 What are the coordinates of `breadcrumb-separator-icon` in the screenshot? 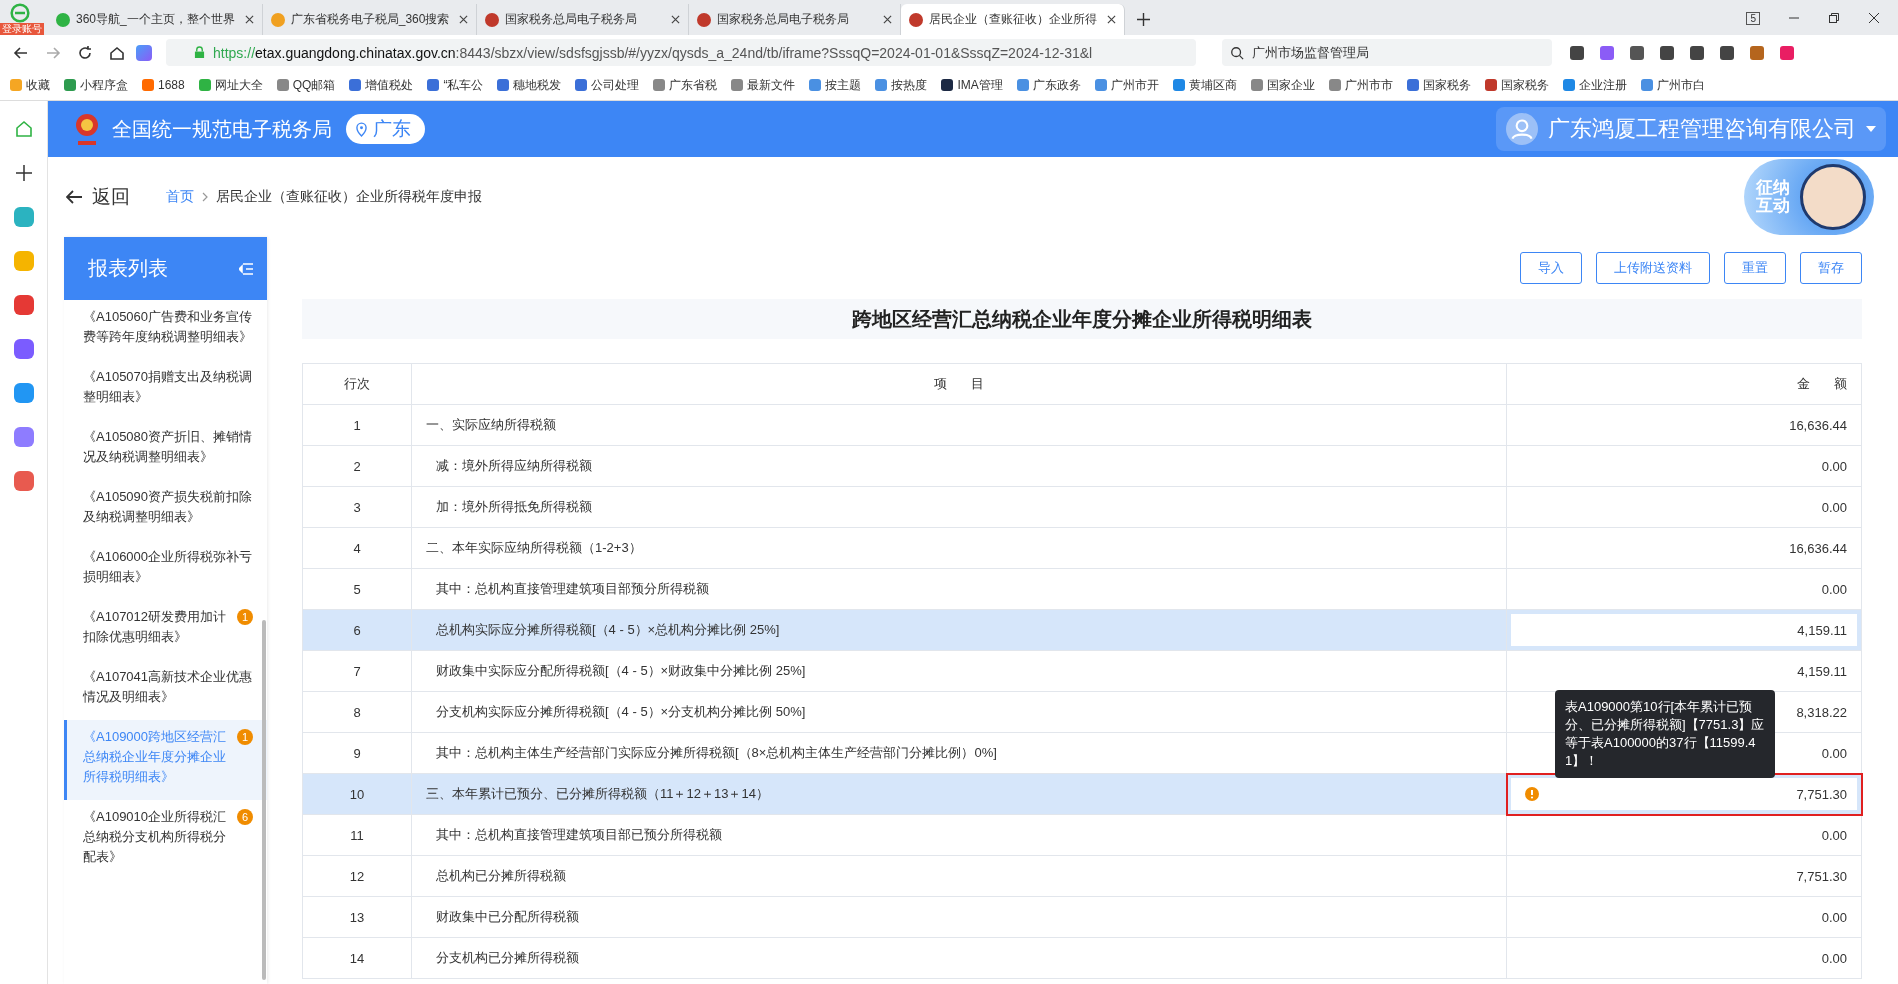 It's located at (205, 197).